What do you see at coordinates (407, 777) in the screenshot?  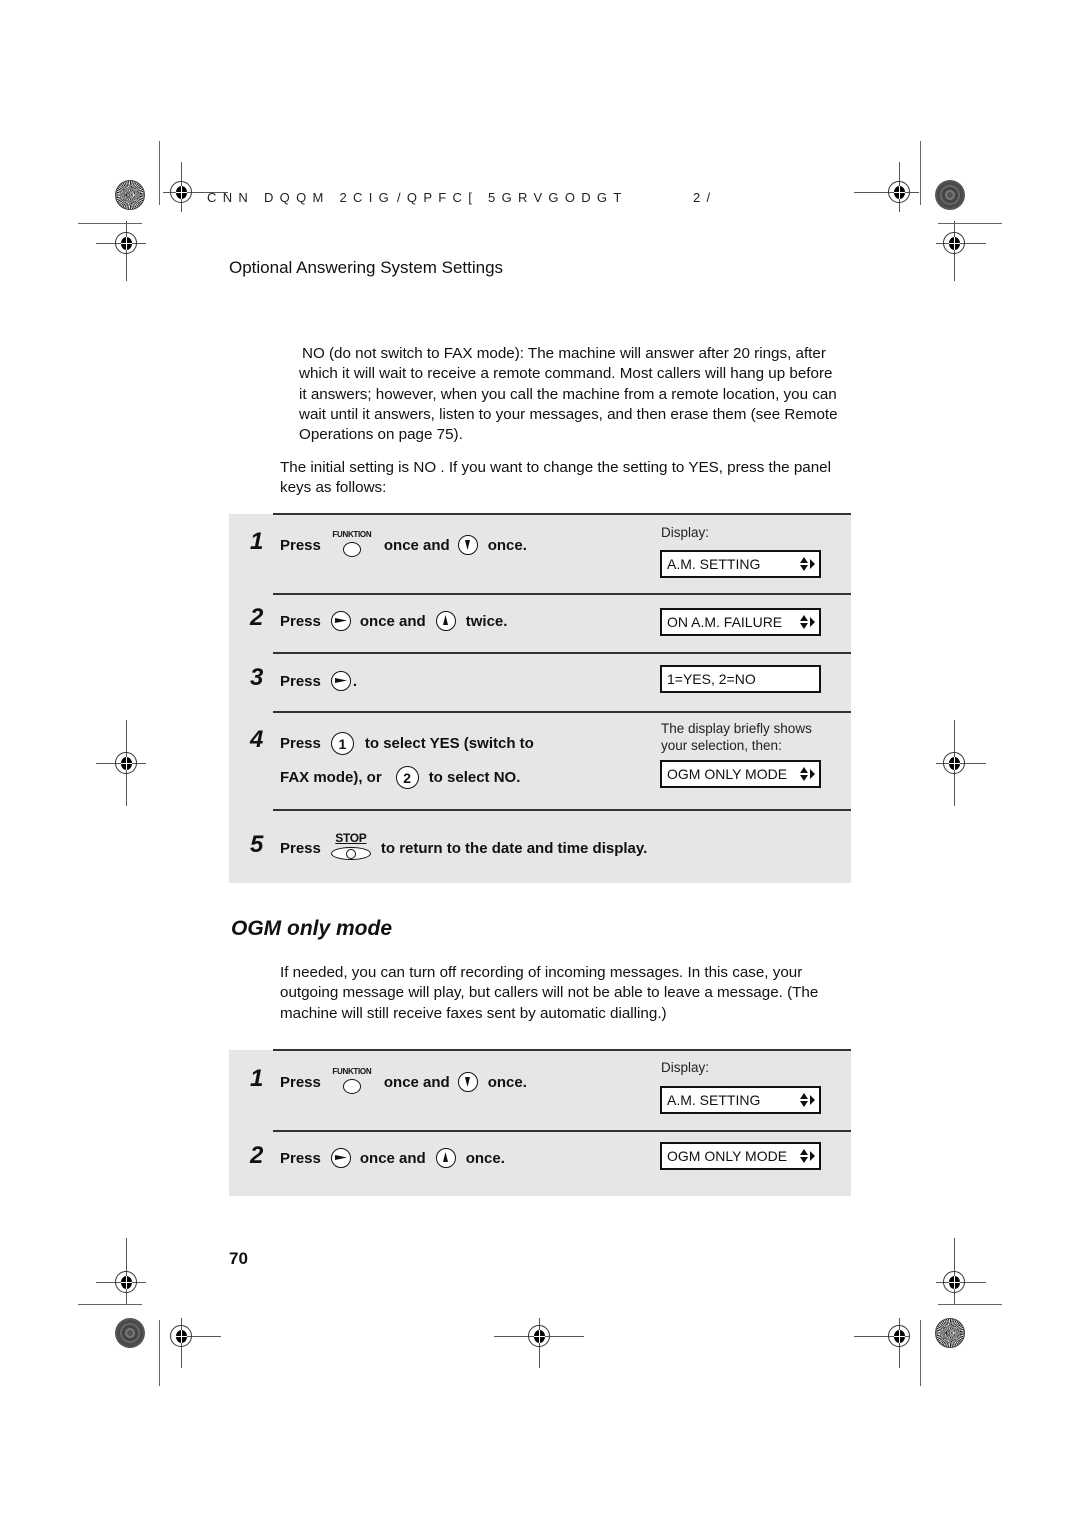 I see `key-2-icon: 2` at bounding box center [407, 777].